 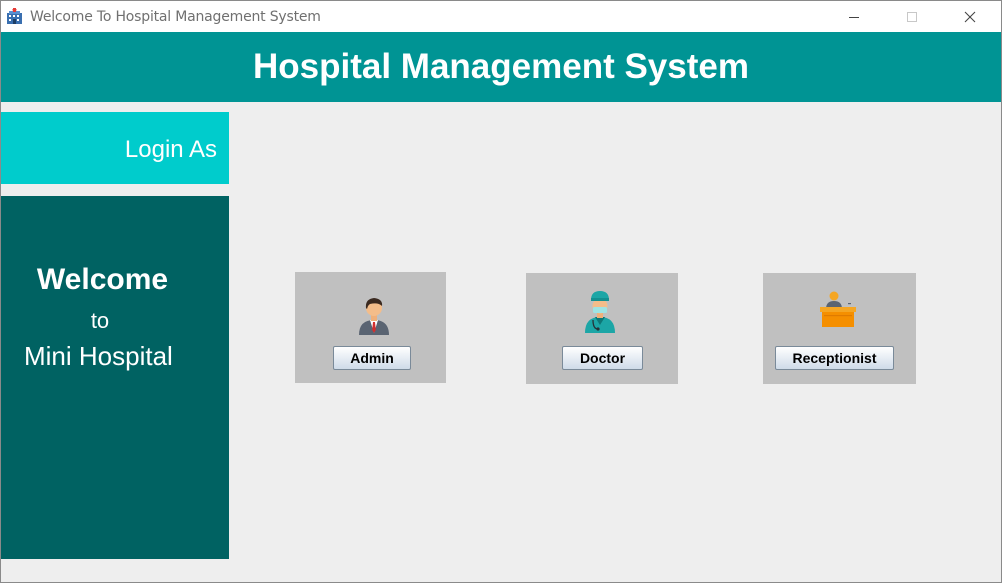 I want to click on minimize-button, so click(x=854, y=16).